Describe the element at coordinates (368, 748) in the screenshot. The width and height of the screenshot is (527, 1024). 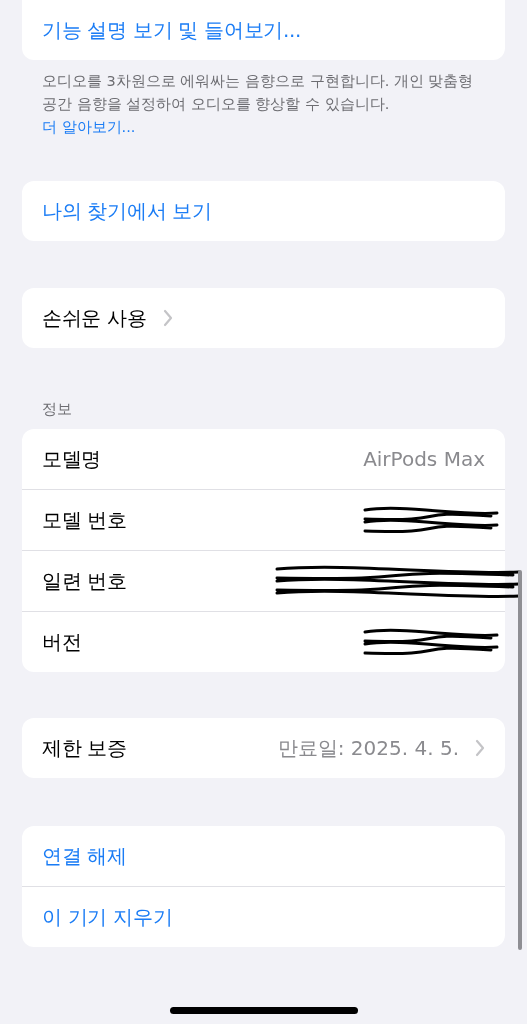
I see `warranty-value: 만료일: 2025. 4. 5.` at that location.